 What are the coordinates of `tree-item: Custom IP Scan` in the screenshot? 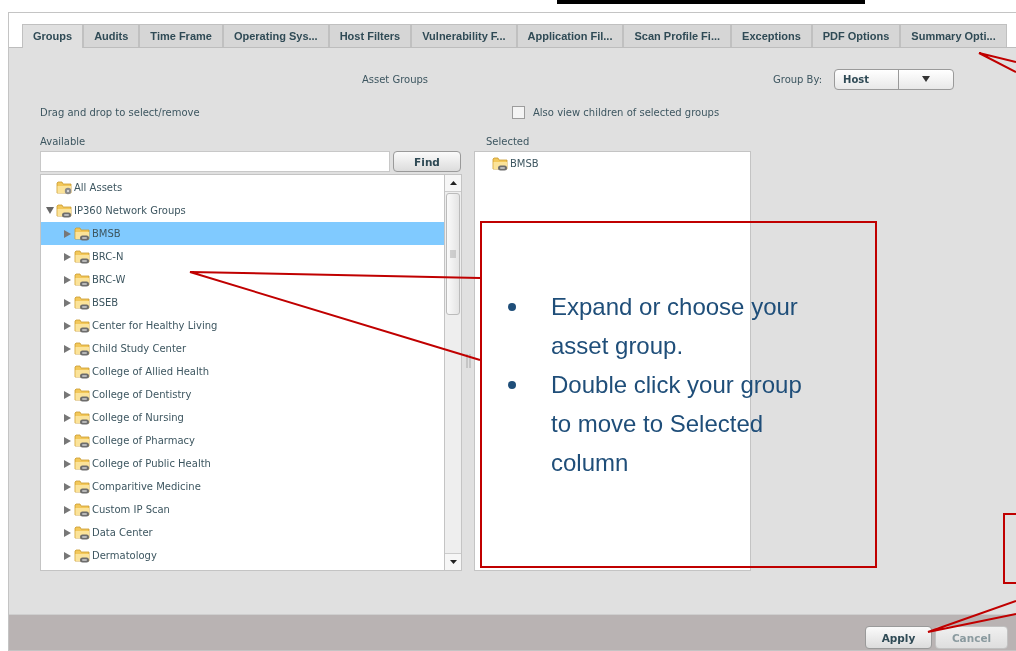 It's located at (242, 509).